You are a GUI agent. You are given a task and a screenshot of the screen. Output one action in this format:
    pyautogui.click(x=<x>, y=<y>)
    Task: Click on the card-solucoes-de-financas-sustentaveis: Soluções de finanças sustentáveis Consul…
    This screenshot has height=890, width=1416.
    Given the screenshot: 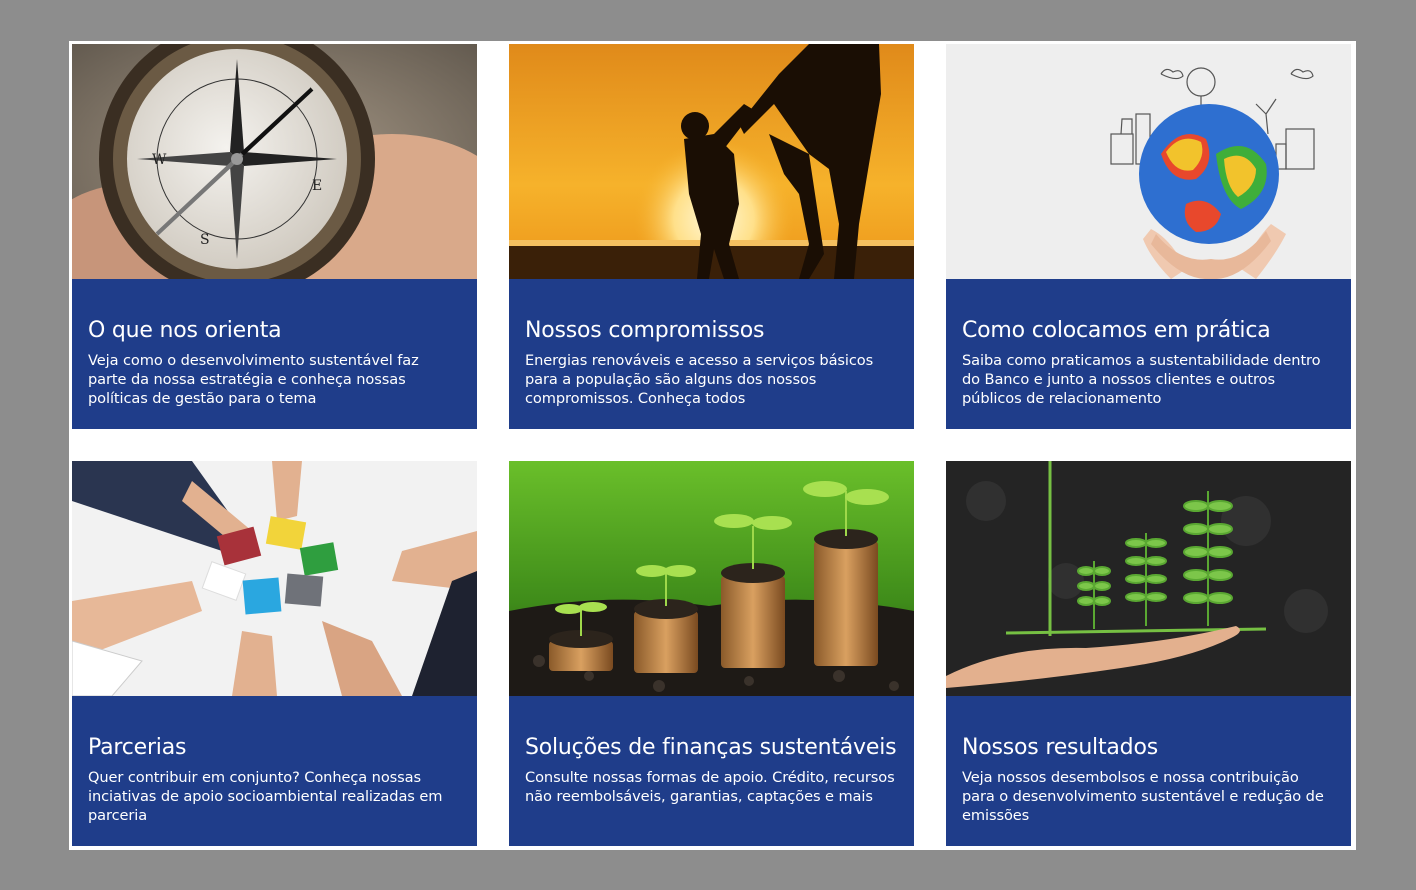 What is the action you would take?
    pyautogui.click(x=711, y=653)
    